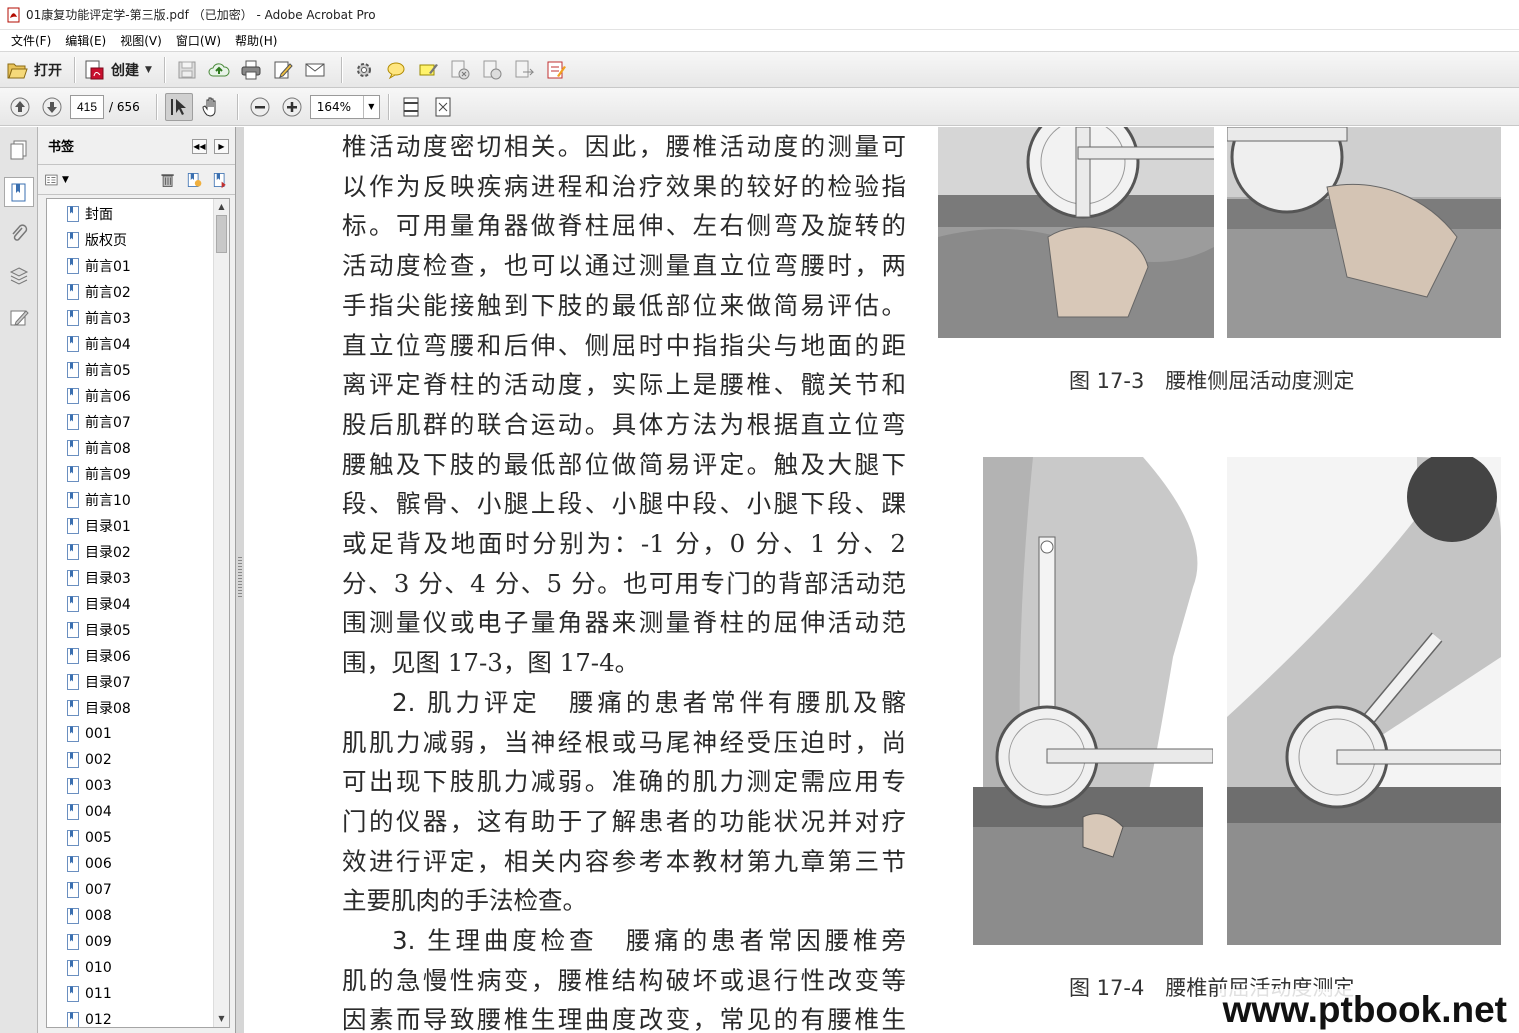 The width and height of the screenshot is (1519, 1033). I want to click on bookmark-item: 目录03, so click(138, 578).